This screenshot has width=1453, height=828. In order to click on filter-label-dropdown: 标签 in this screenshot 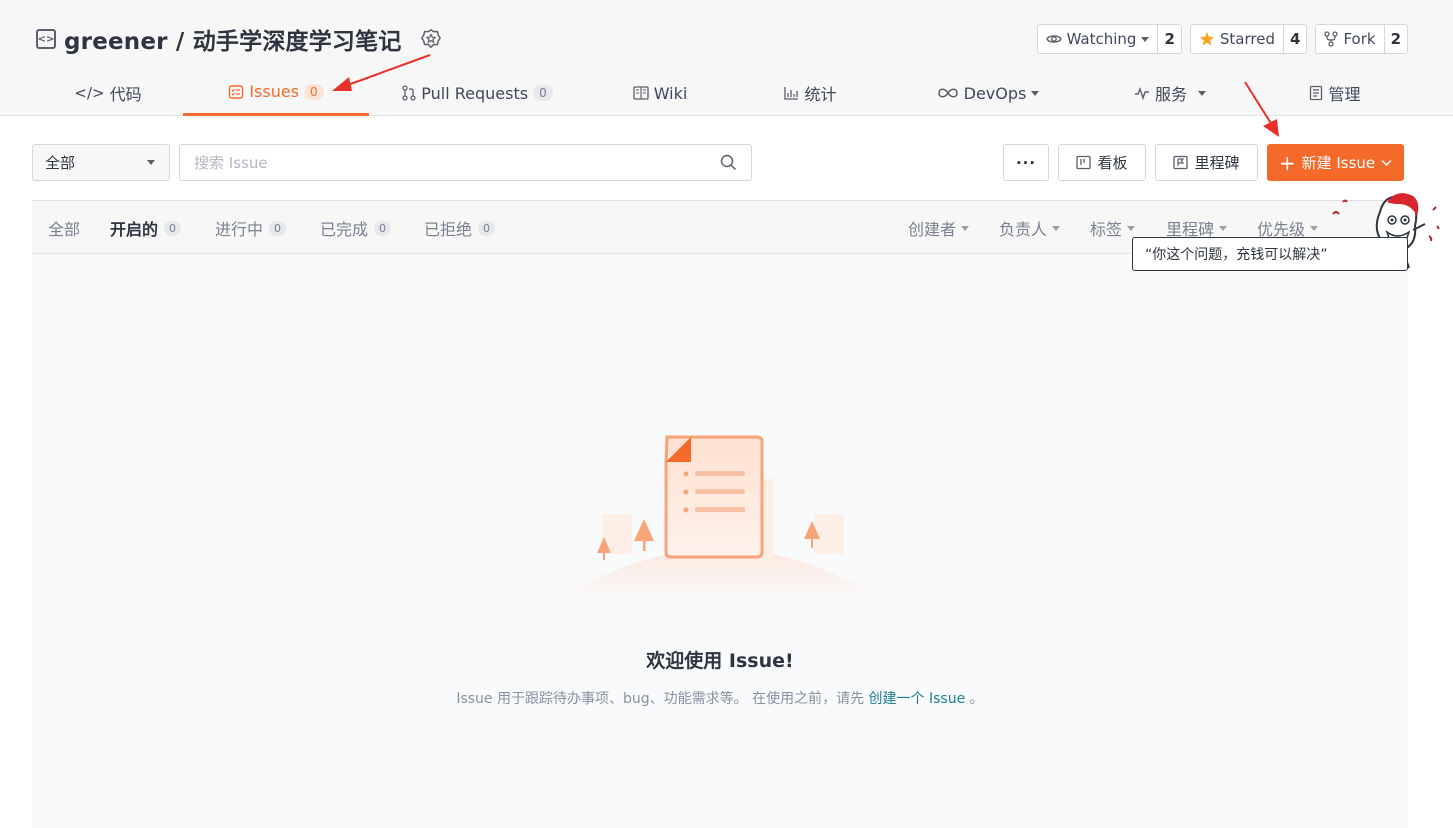, I will do `click(1113, 228)`.